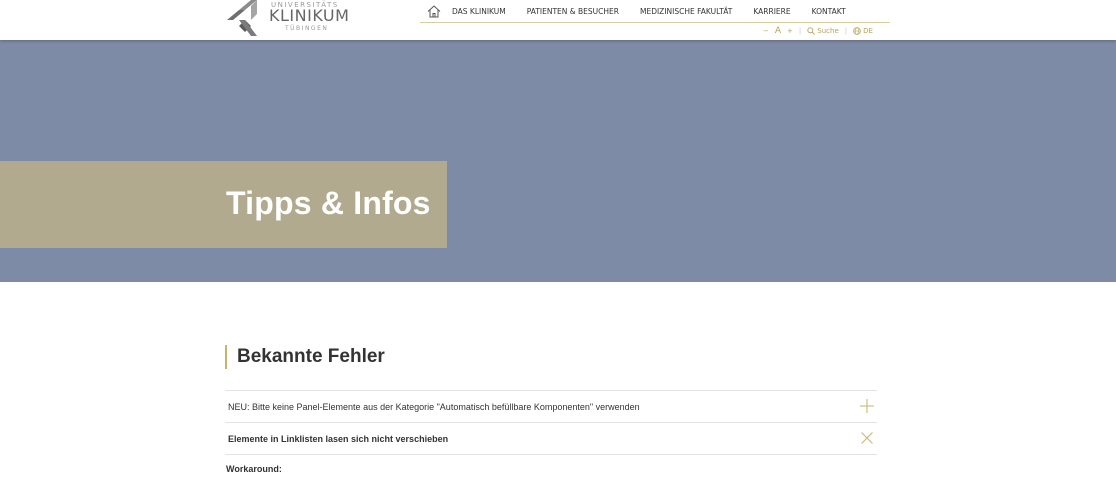 The width and height of the screenshot is (1116, 493). I want to click on font-increase-button: +, so click(790, 31).